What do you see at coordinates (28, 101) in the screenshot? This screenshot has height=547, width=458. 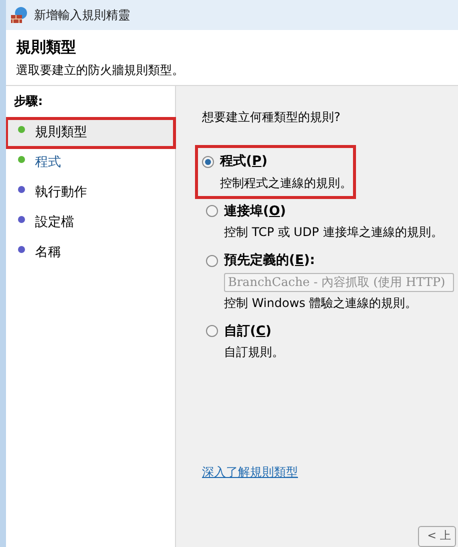 I see `steps-heading: 步驟:` at bounding box center [28, 101].